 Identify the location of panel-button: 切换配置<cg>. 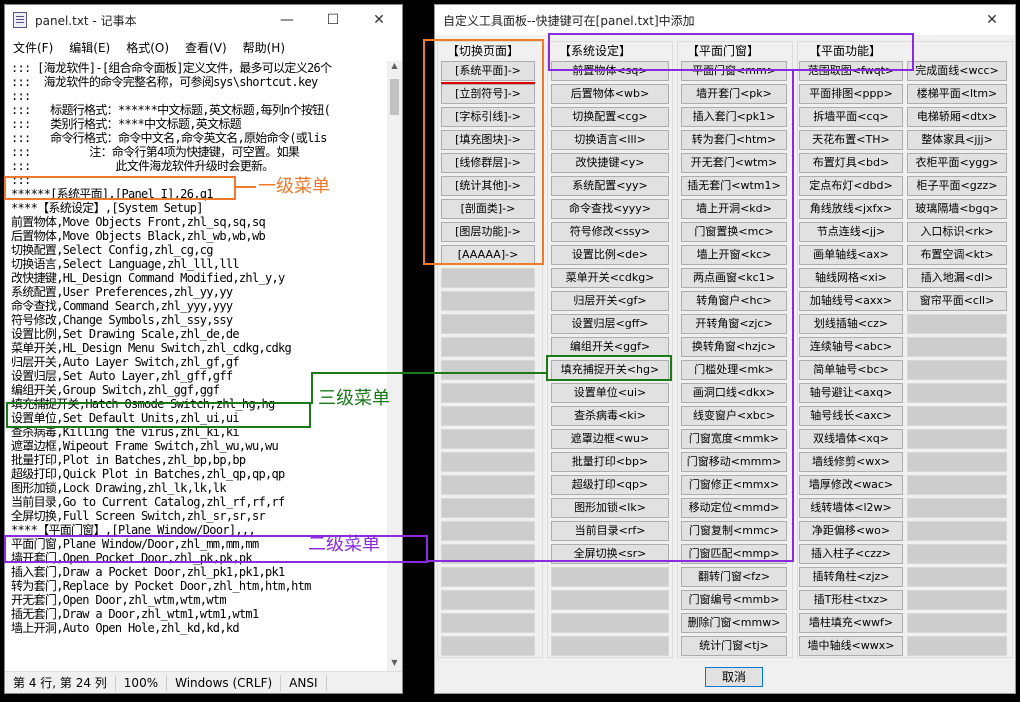
(610, 117).